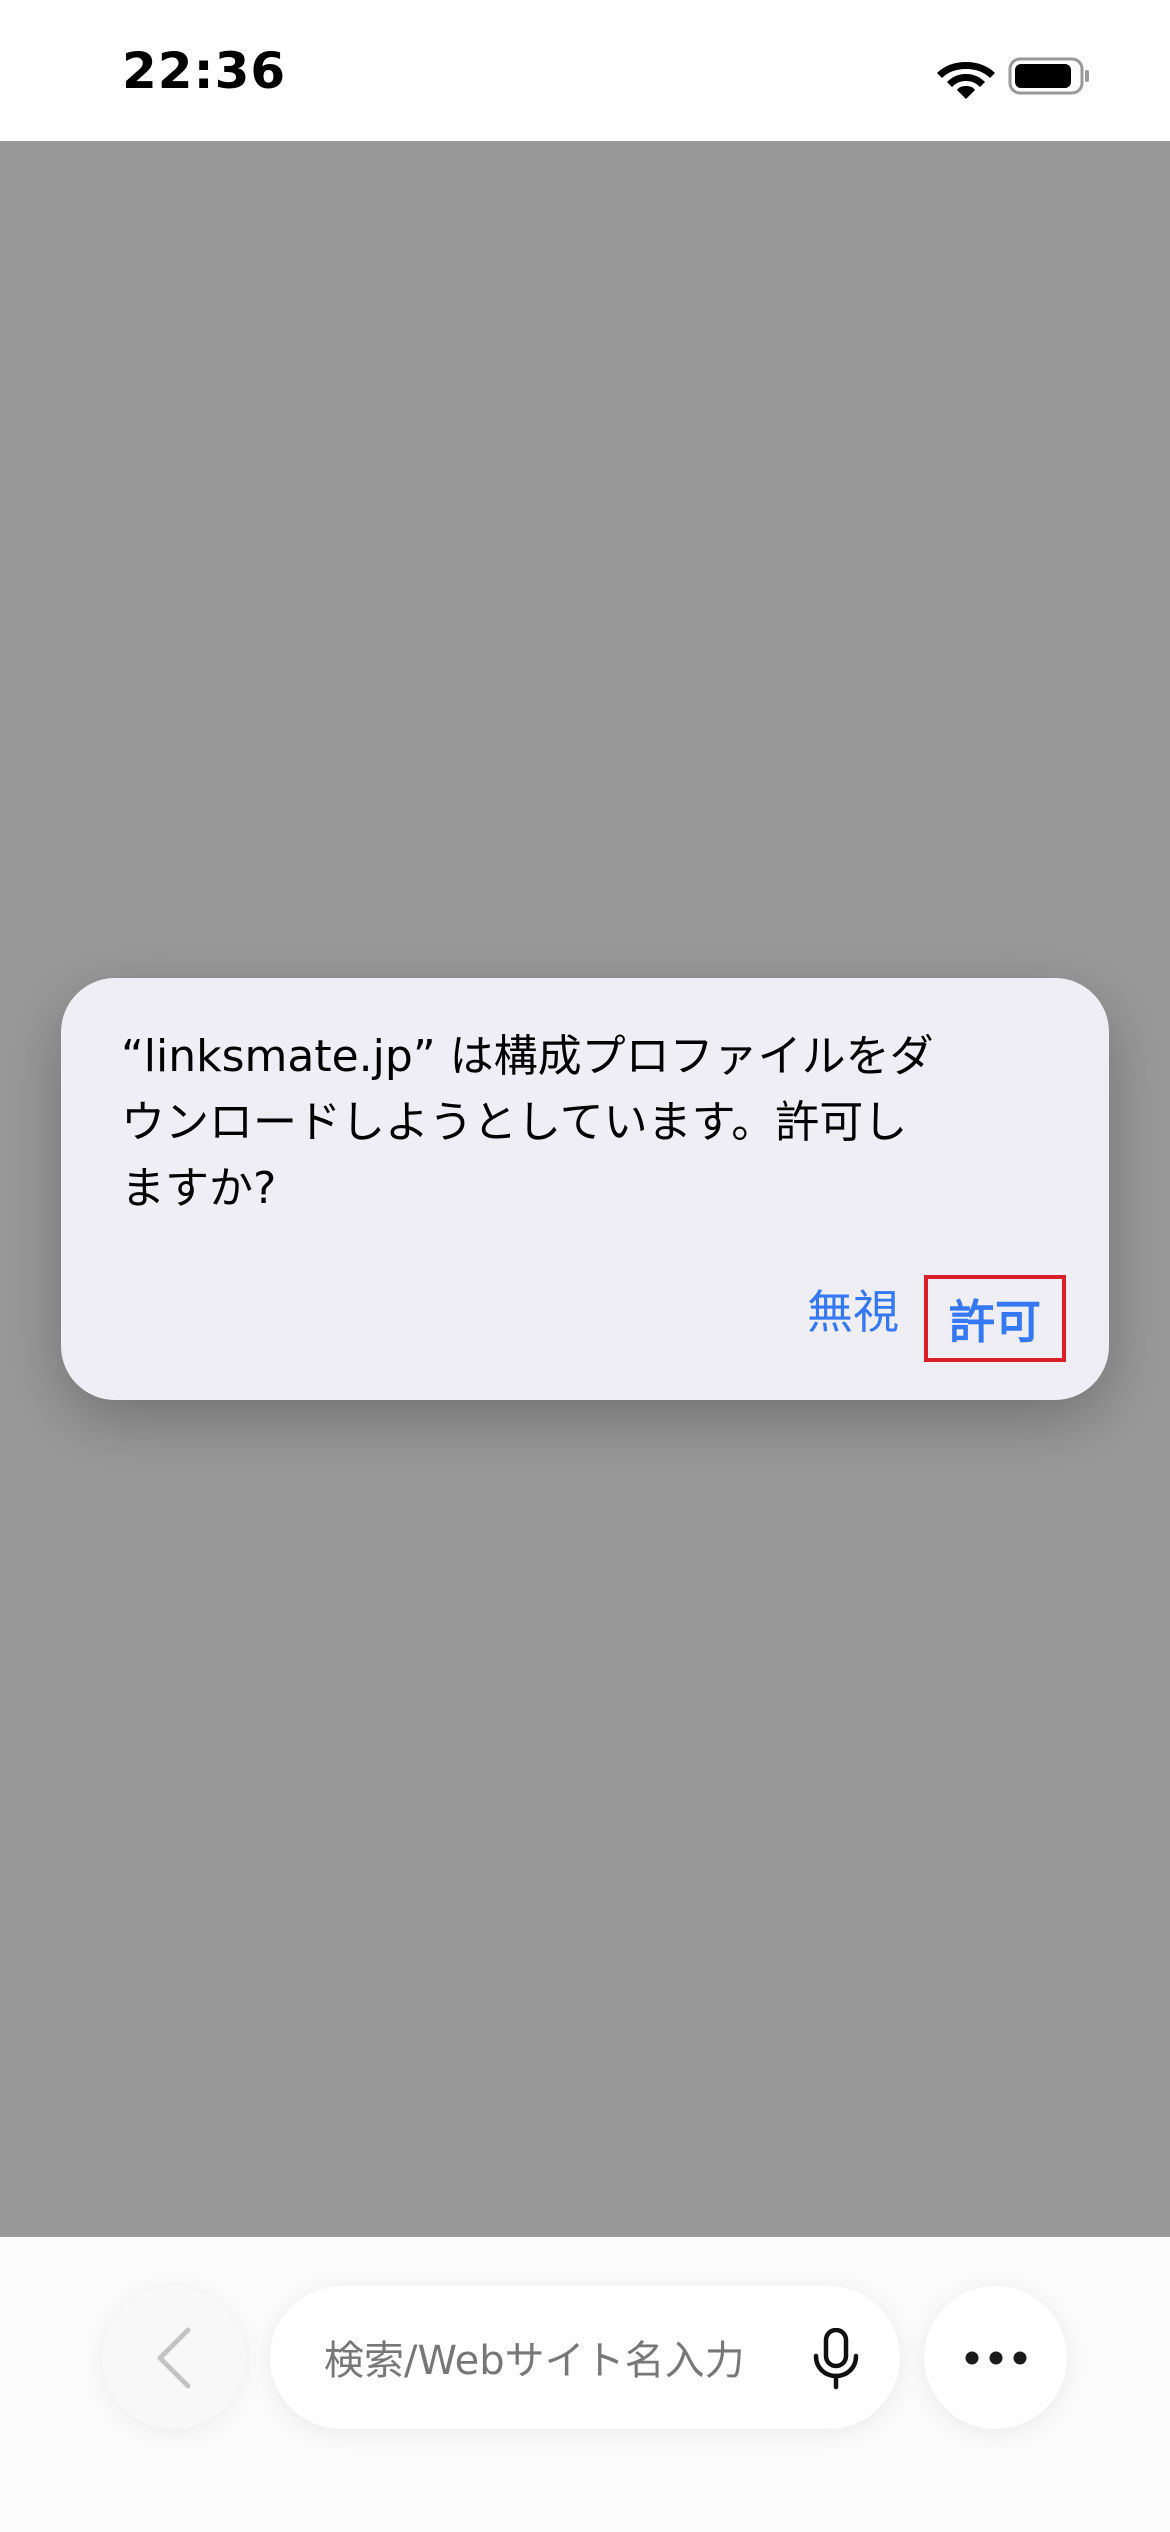 Image resolution: width=1170 pixels, height=2532 pixels. I want to click on microphone-icon, so click(836, 2359).